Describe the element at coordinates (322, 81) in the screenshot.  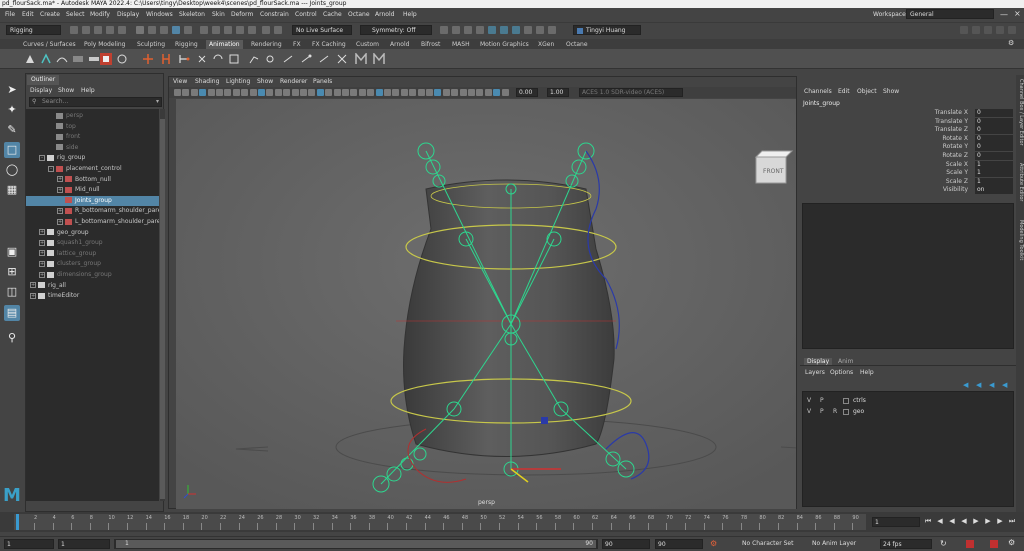
I see `viewport-menu-panels: Panels` at that location.